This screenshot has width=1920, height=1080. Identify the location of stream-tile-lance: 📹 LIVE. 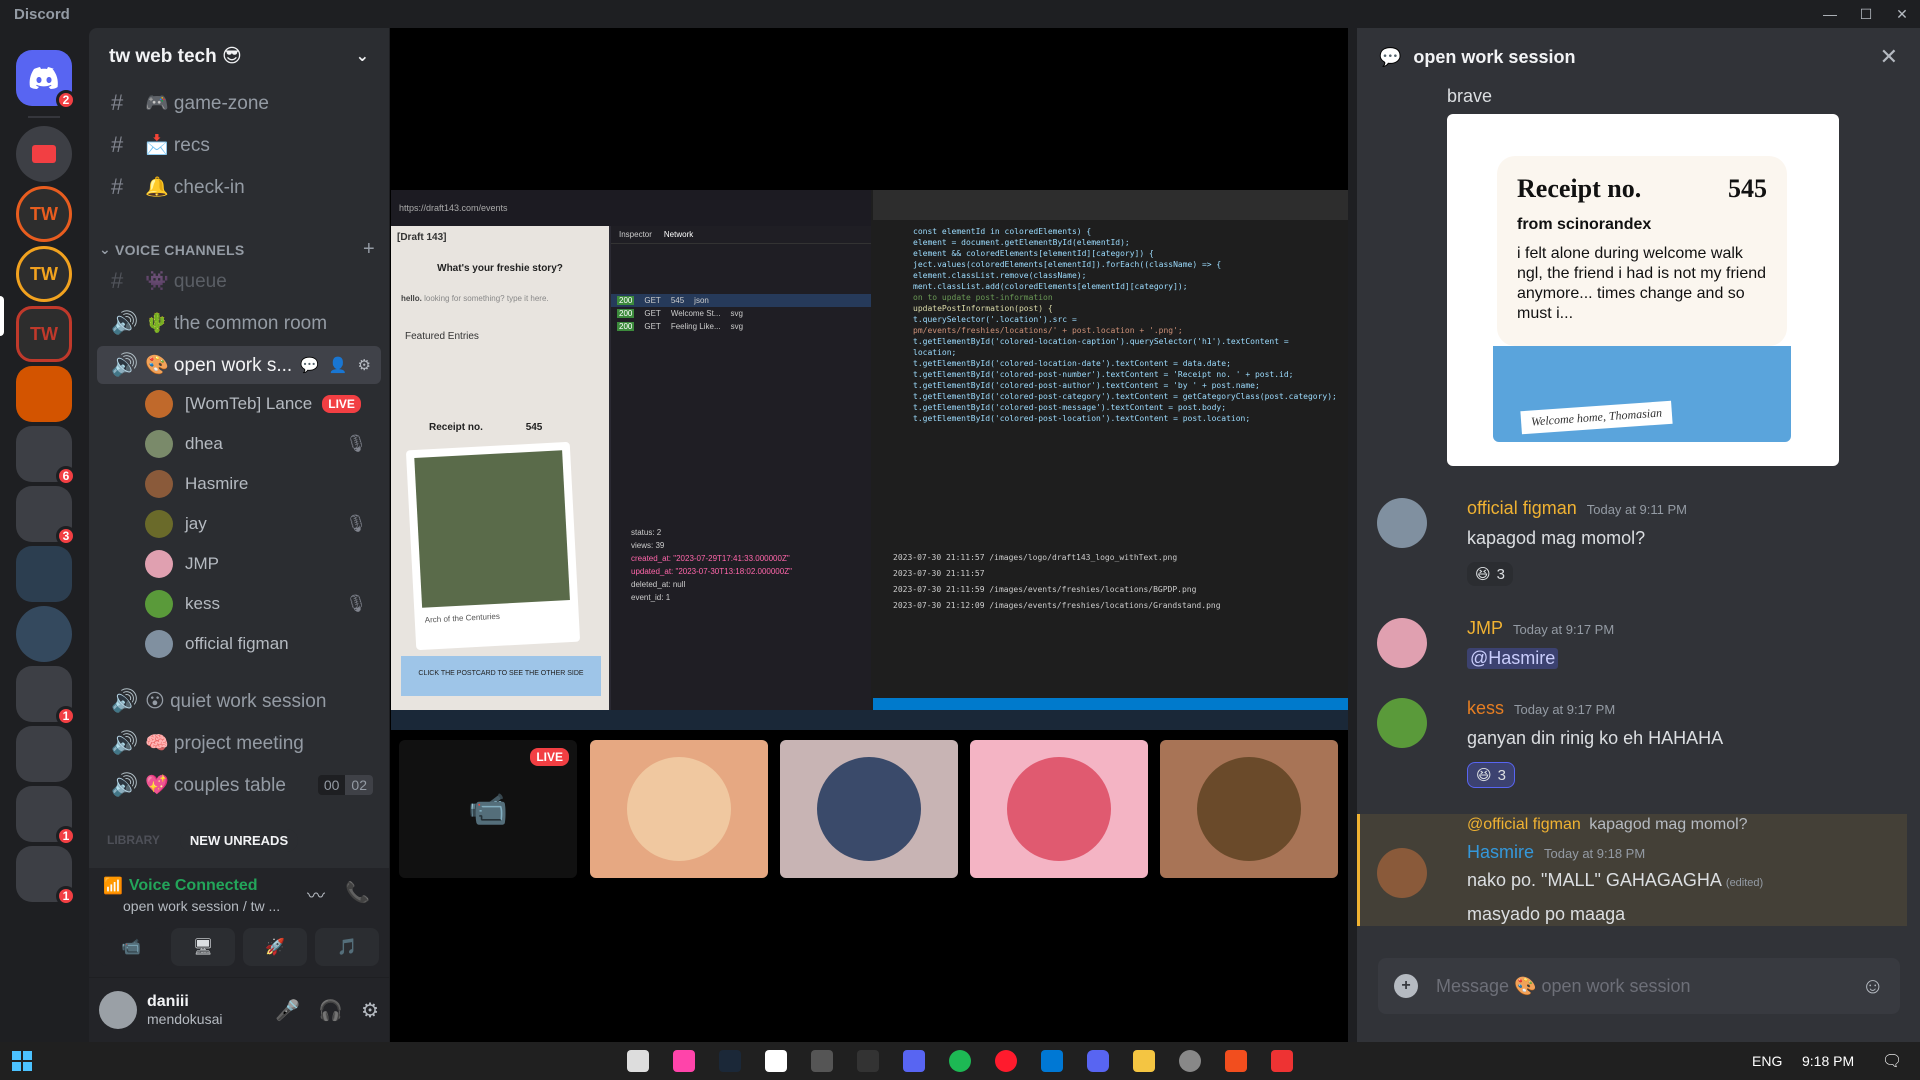
(488, 809).